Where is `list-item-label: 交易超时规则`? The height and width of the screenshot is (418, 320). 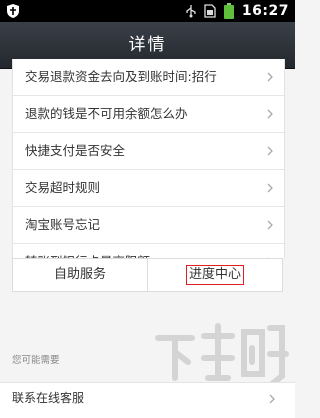 list-item-label: 交易超时规则 is located at coordinates (63, 187).